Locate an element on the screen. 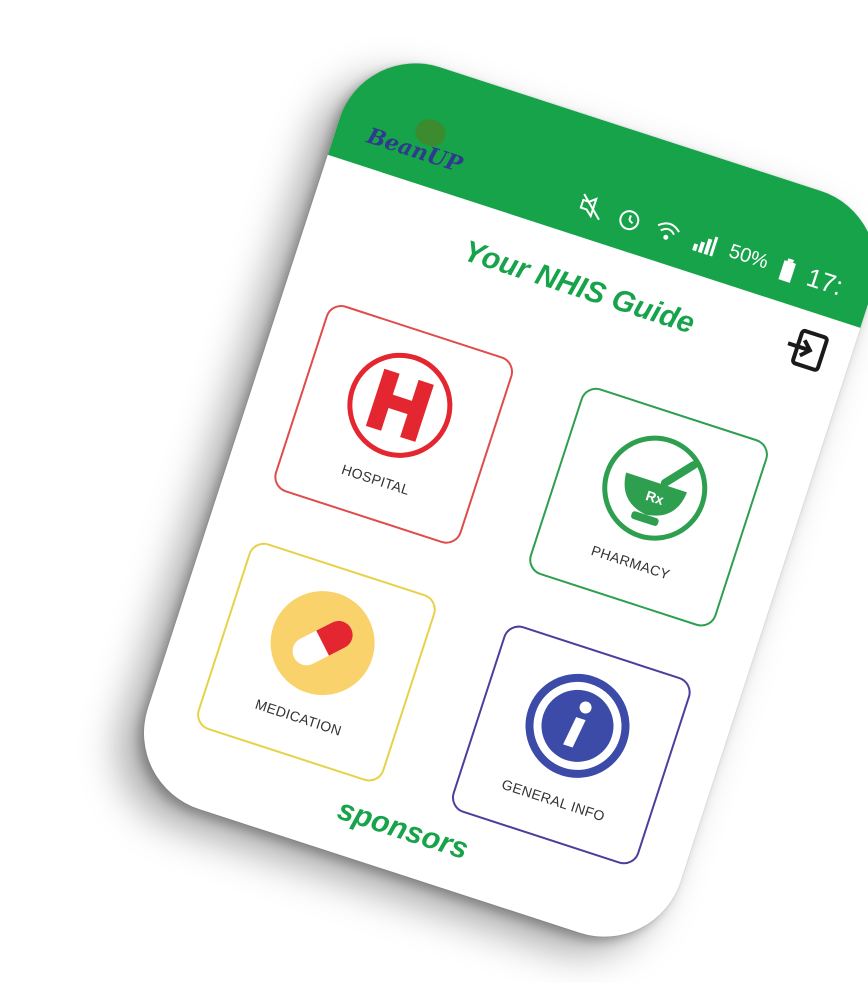  battery-icon is located at coordinates (787, 270).